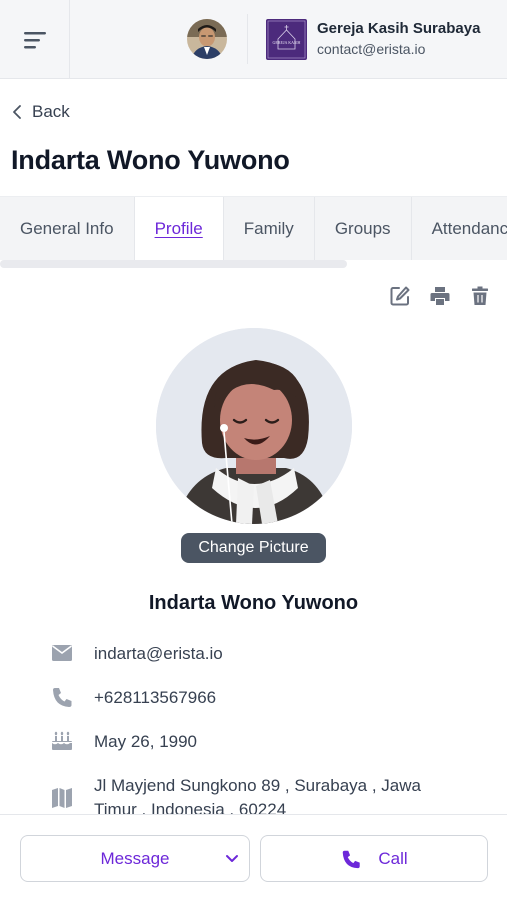 The image size is (507, 900). Describe the element at coordinates (400, 296) in the screenshot. I see `edit-icon` at that location.